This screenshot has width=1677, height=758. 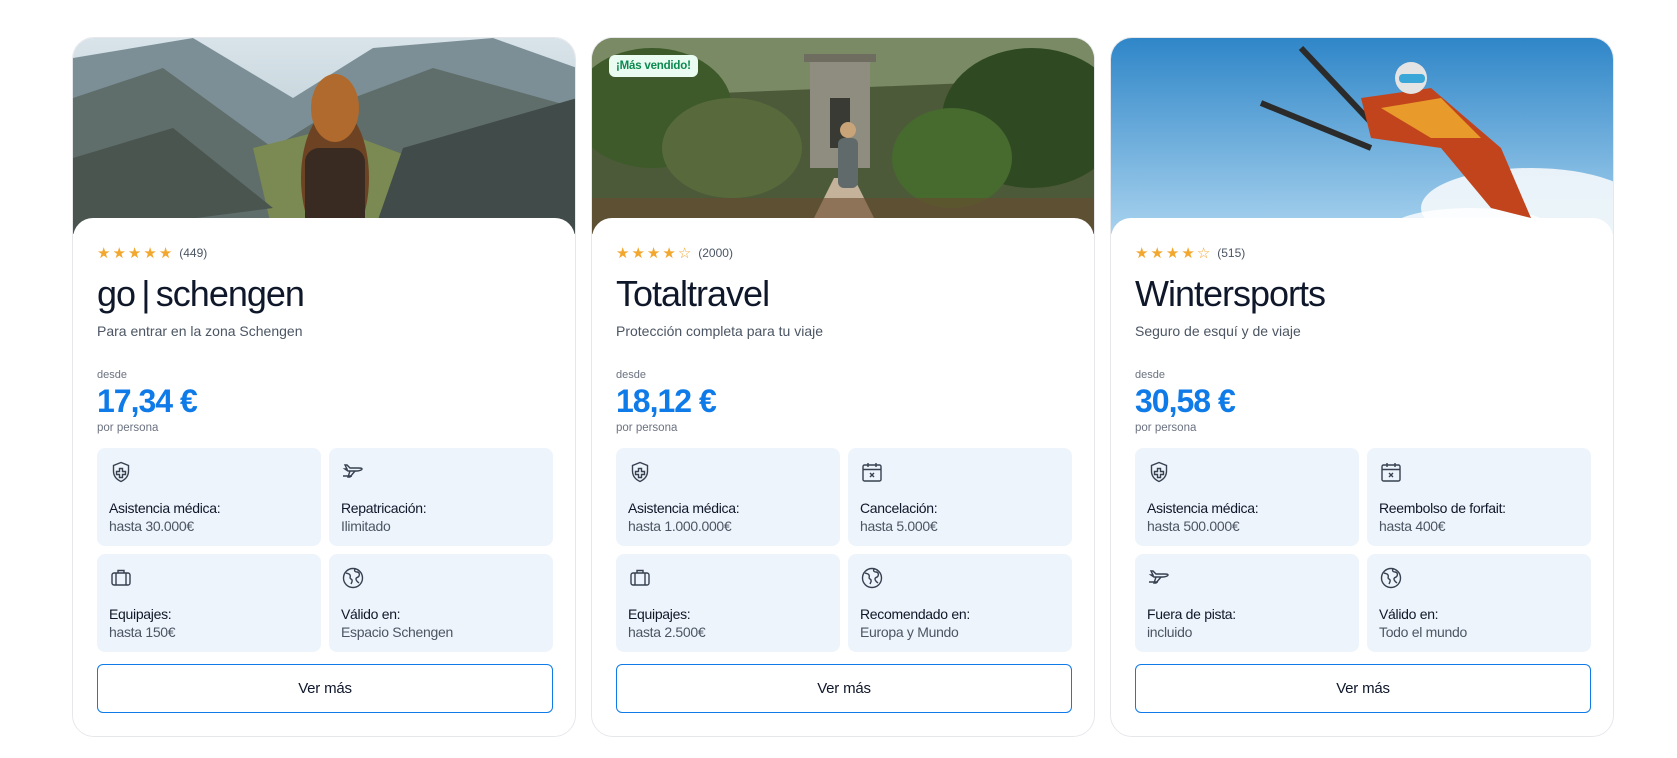 I want to click on feature-value: Espacio Schengen, so click(x=397, y=632).